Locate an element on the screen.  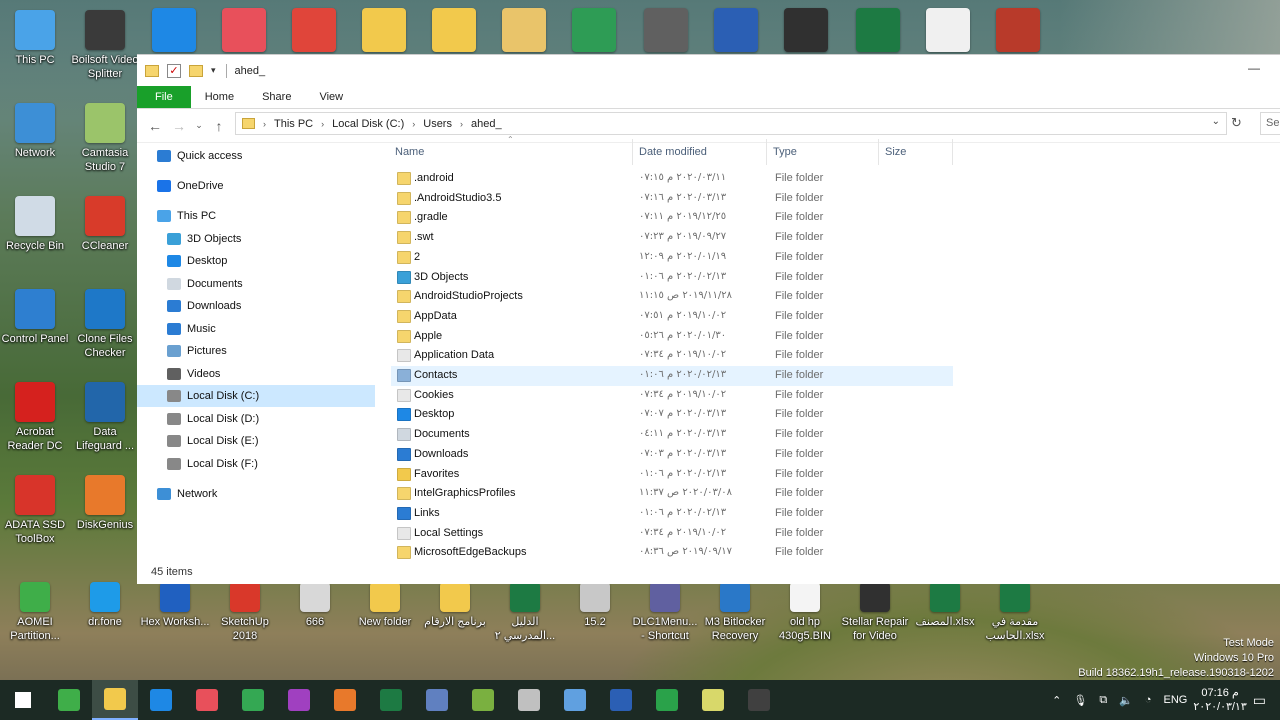
desktop-icon-network: Network is located at coordinates (35, 131).